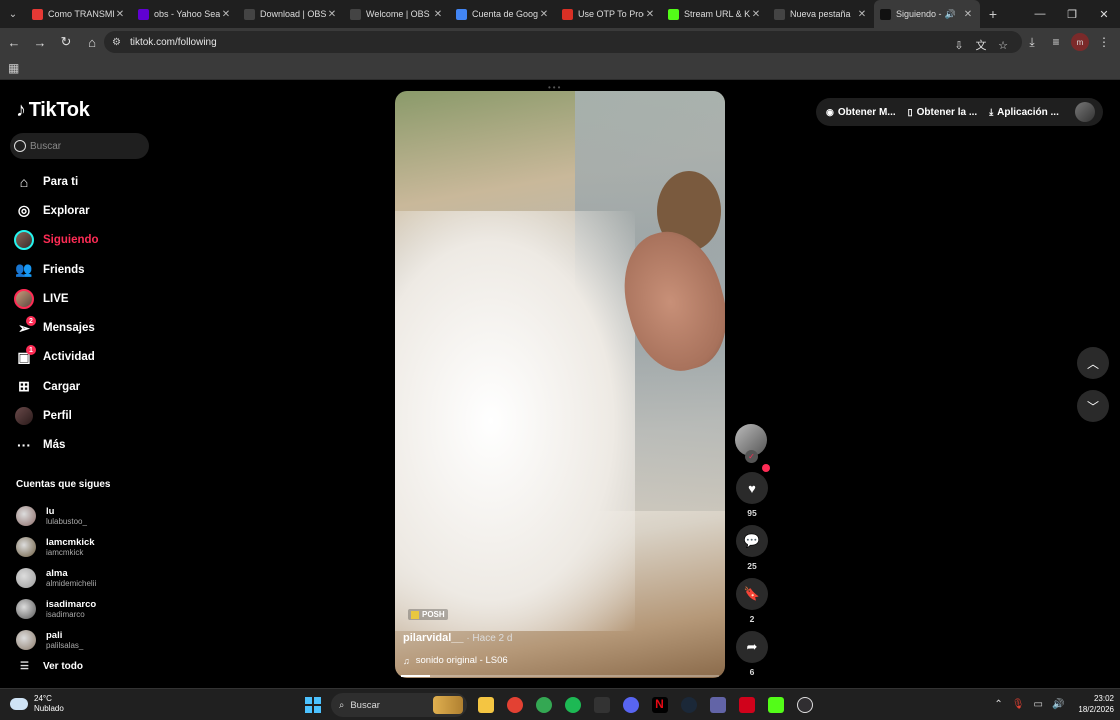 This screenshot has height=720, width=1120. I want to click on obs-button, so click(804, 705).